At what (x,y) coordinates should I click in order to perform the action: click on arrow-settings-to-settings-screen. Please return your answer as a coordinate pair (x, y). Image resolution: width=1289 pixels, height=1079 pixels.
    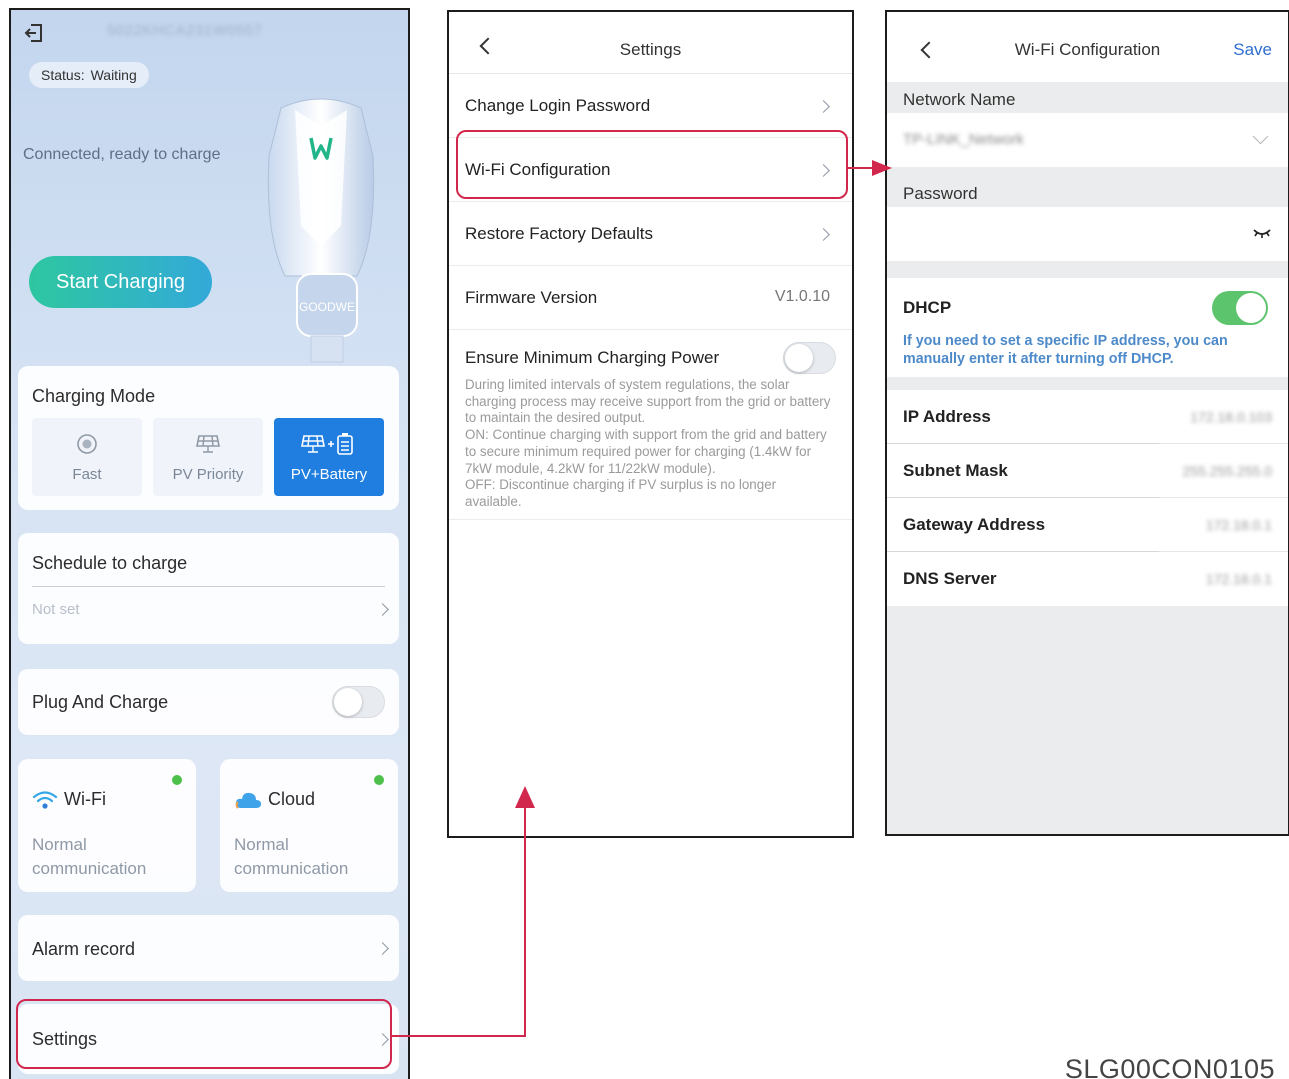
    Looking at the image, I should click on (459, 918).